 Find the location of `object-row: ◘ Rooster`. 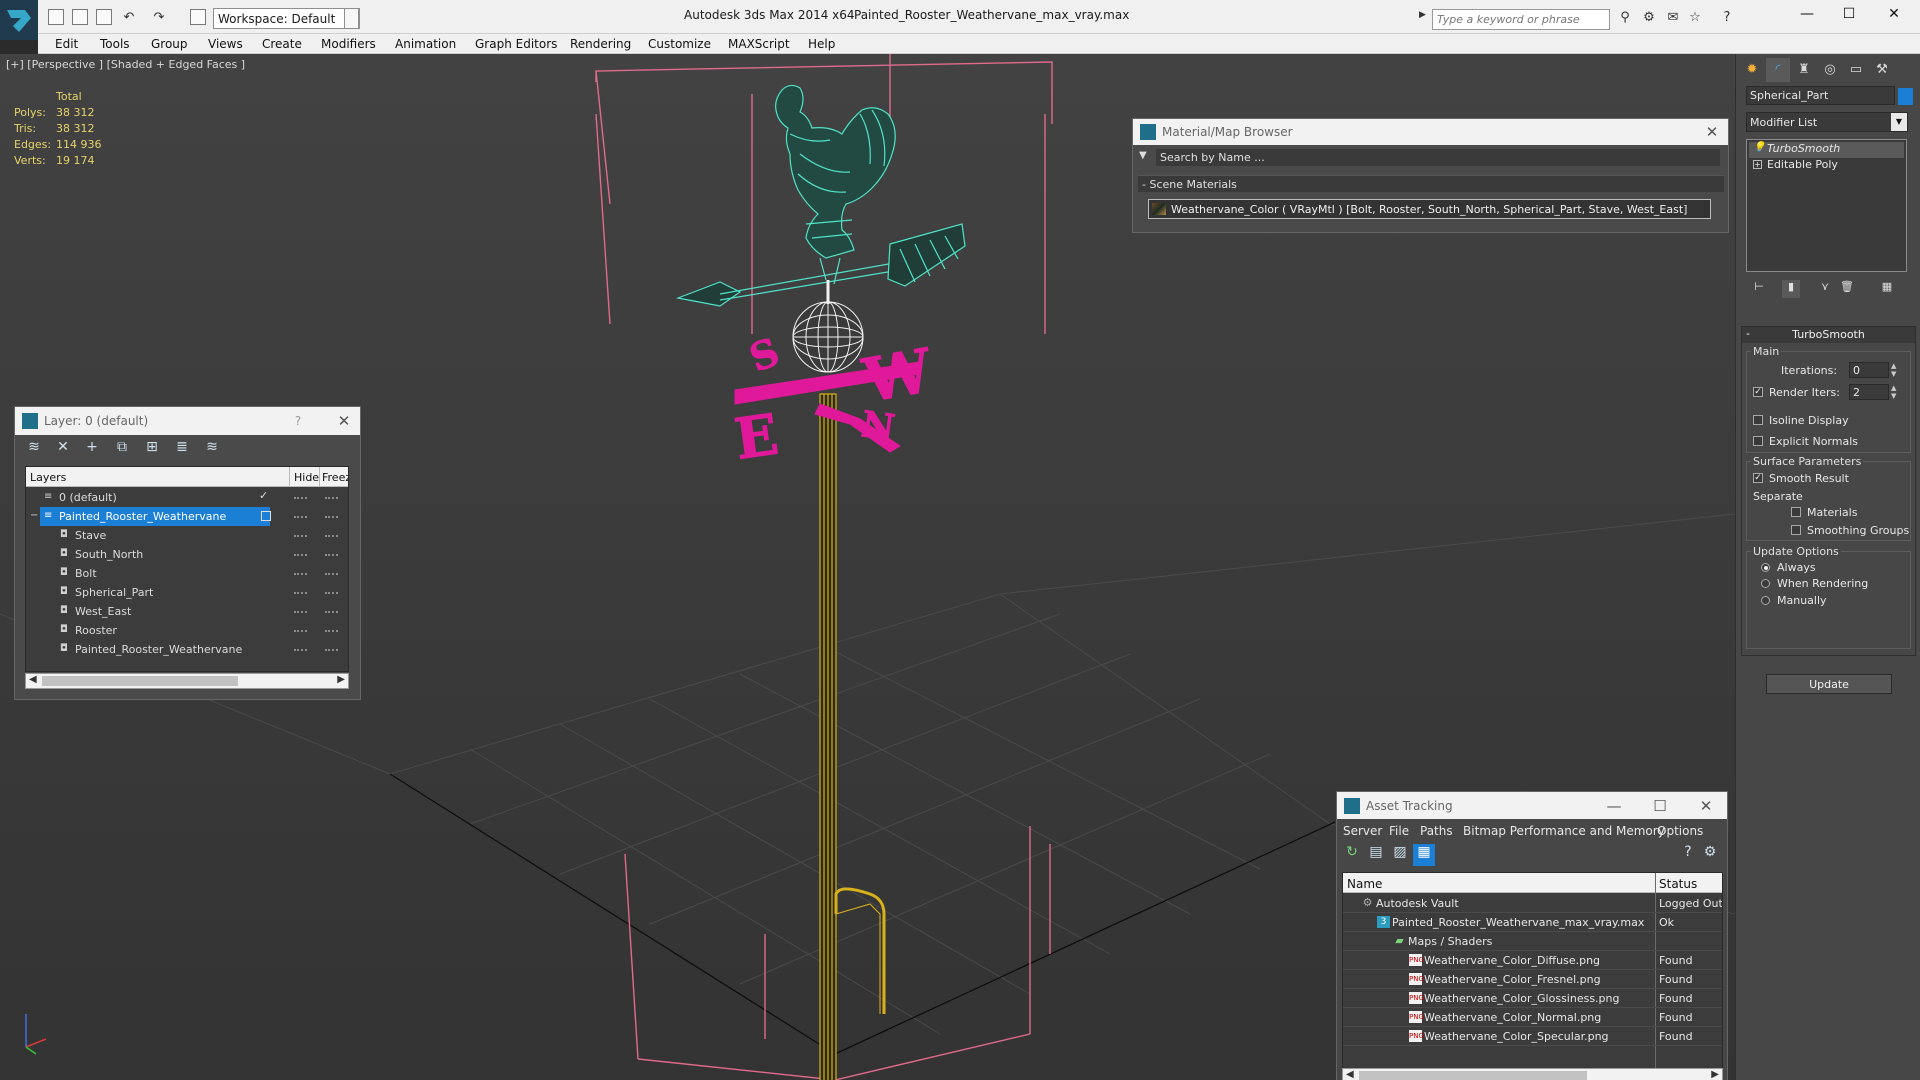

object-row: ◘ Rooster is located at coordinates (187, 630).